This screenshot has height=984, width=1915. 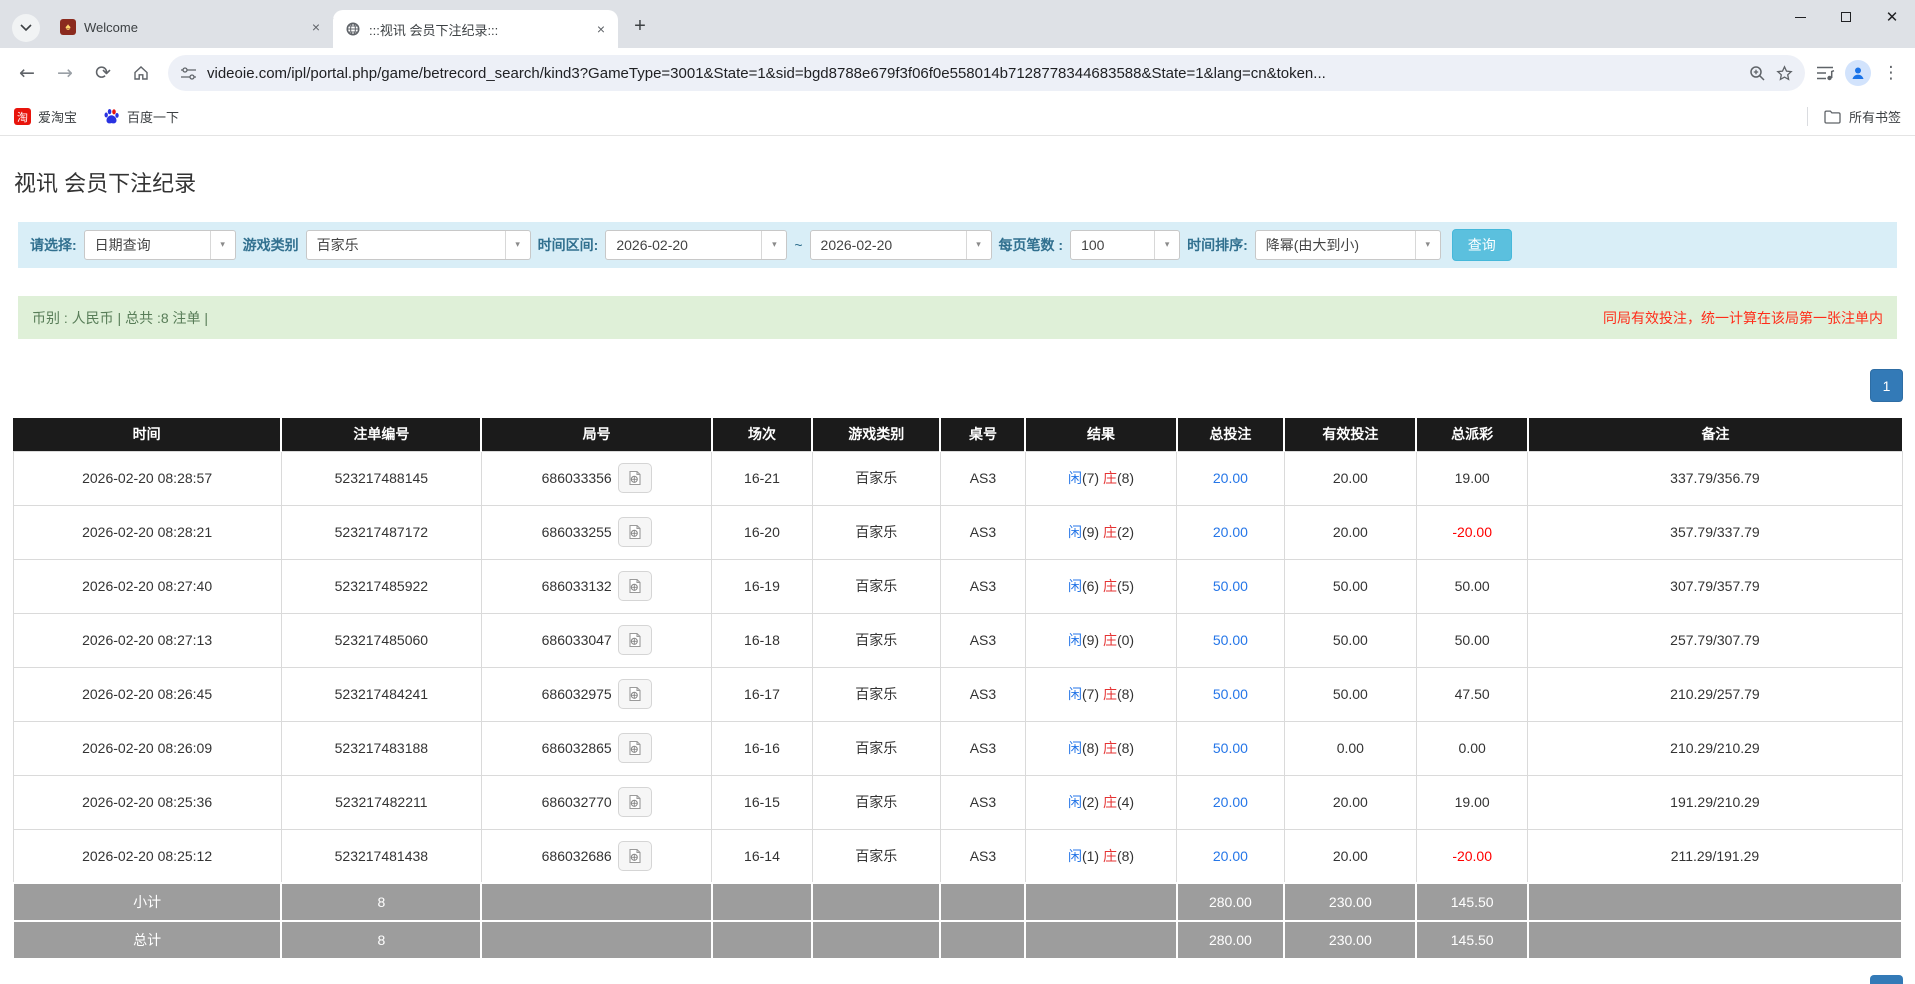 What do you see at coordinates (1090, 478) in the screenshot?
I see `result-player-score: (7)` at bounding box center [1090, 478].